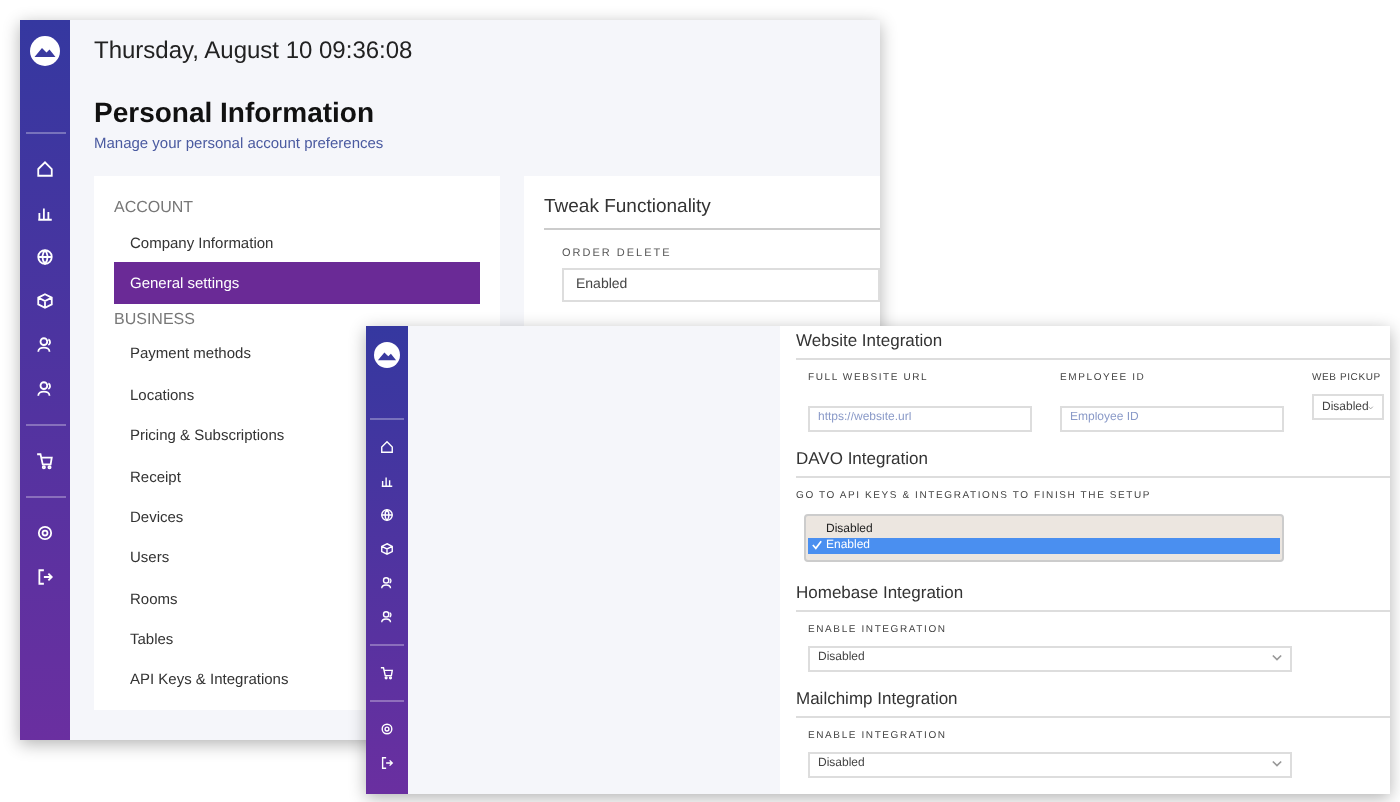 The image size is (1400, 802). I want to click on page-title: Personal Information, so click(235, 112).